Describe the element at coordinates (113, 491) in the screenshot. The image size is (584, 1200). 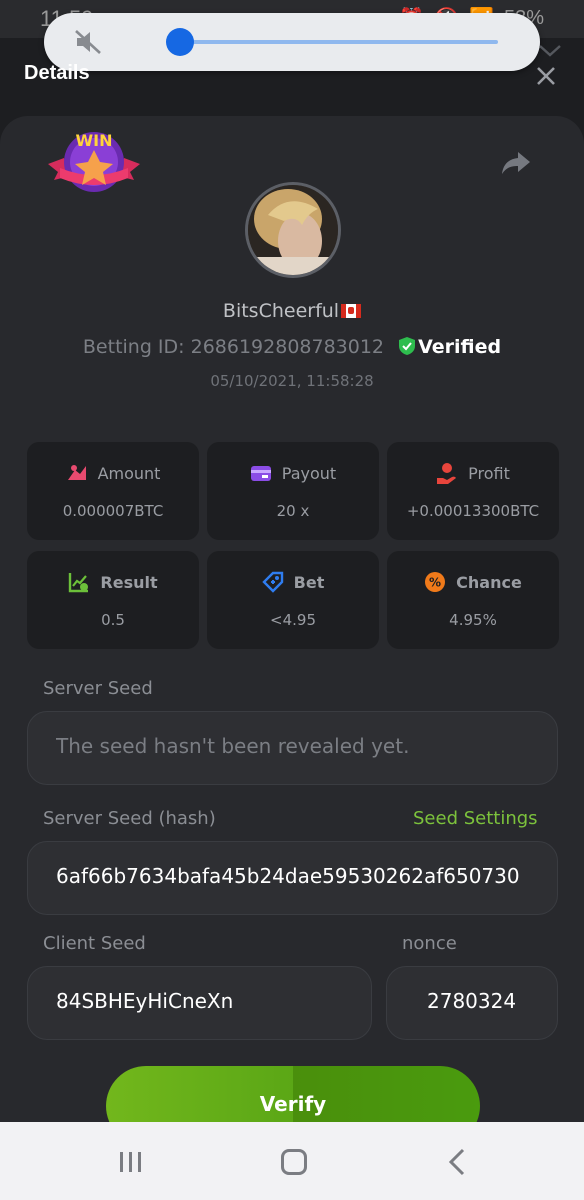
I see `stat-card-amount: Amount 0.000007BTC` at that location.